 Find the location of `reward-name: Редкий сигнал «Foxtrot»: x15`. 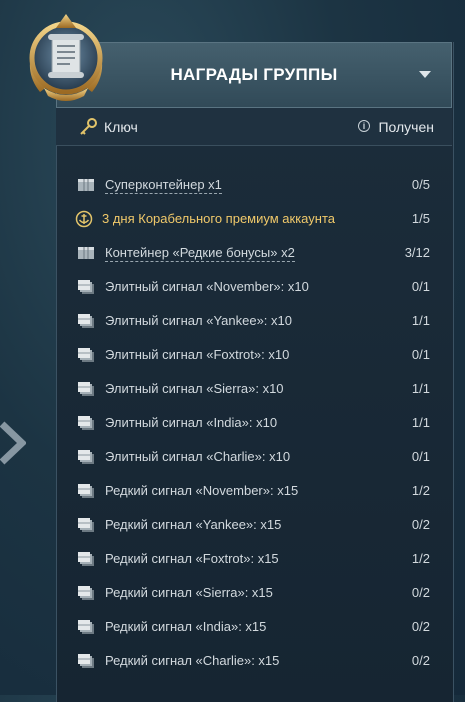

reward-name: Редкий сигнал «Foxtrot»: x15 is located at coordinates (192, 558).